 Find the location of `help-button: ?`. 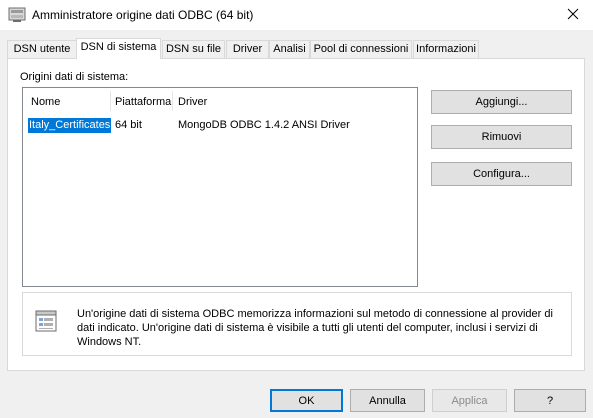

help-button: ? is located at coordinates (550, 400).